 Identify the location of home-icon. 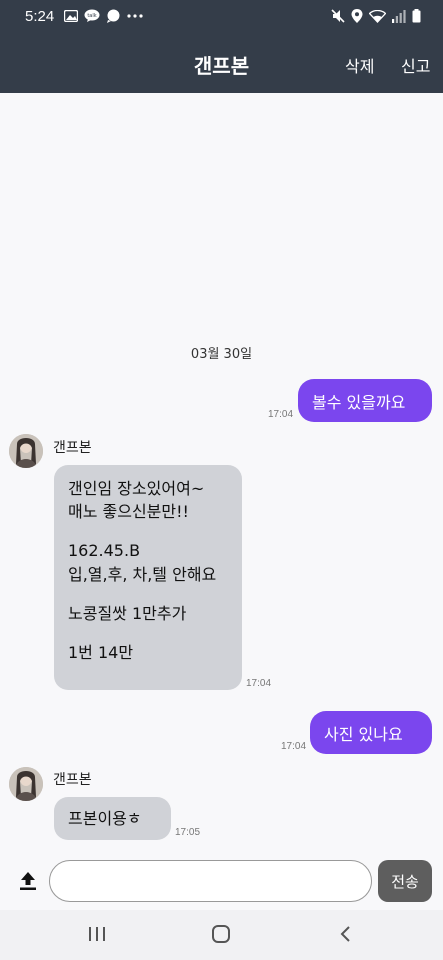
(221, 936).